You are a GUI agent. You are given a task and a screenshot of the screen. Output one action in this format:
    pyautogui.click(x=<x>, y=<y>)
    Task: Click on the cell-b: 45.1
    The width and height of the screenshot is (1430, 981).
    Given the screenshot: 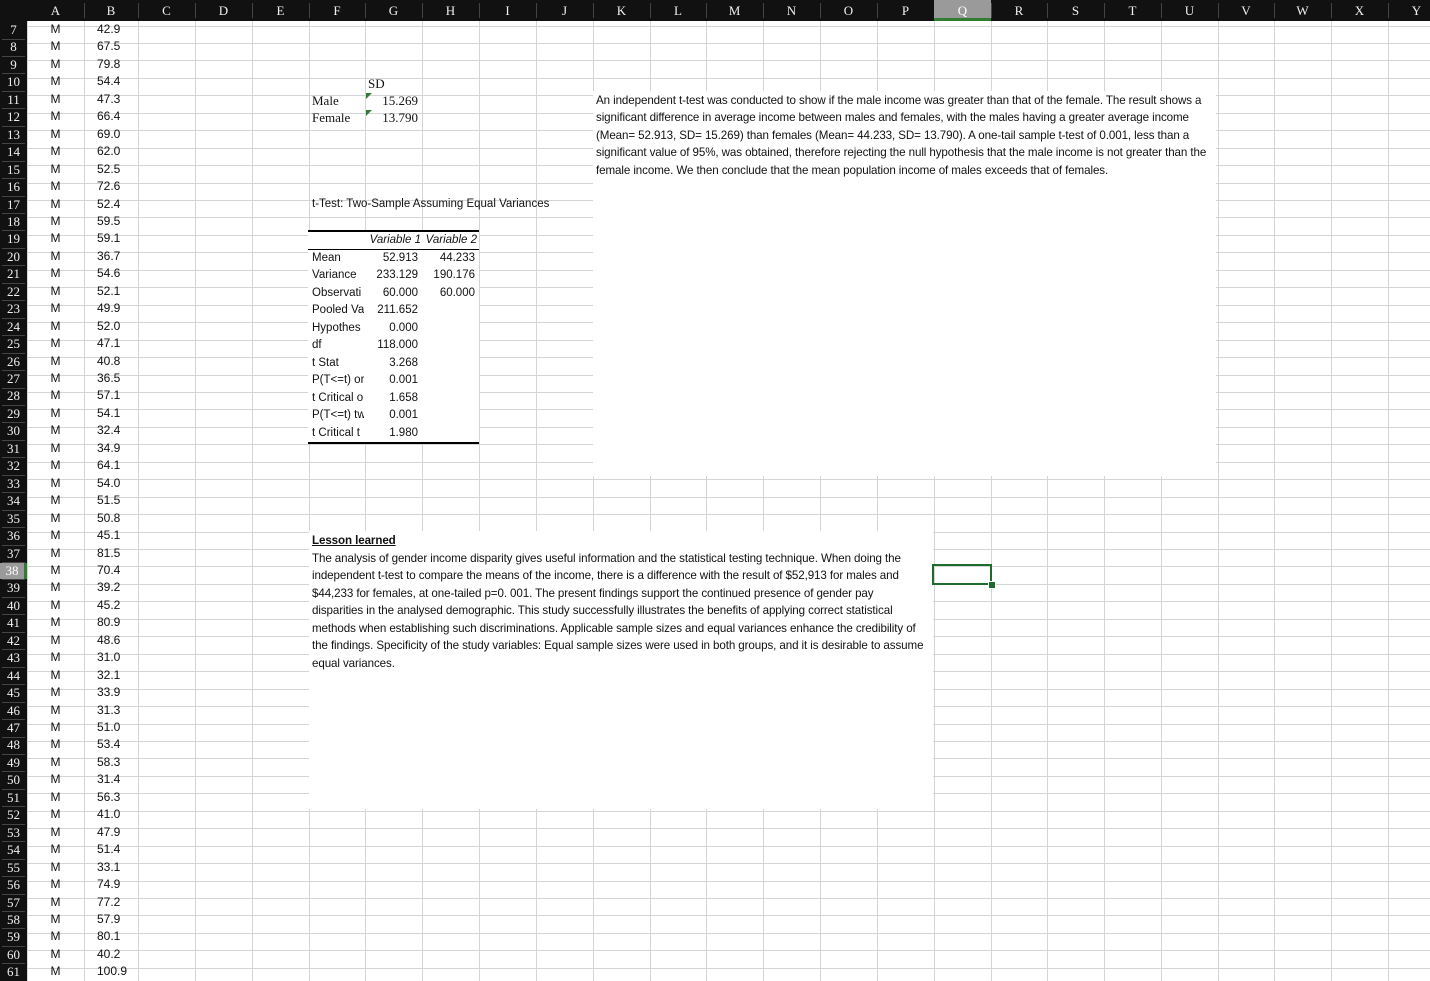 What is the action you would take?
    pyautogui.click(x=108, y=535)
    